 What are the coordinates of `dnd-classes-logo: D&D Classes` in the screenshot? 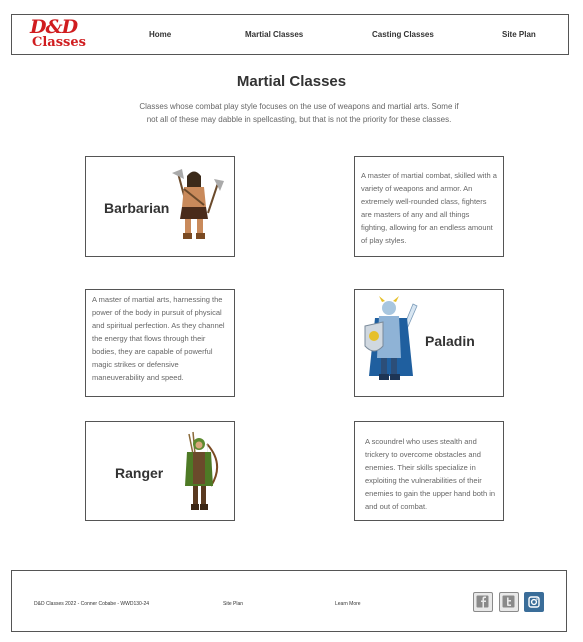 It's located at (61, 34).